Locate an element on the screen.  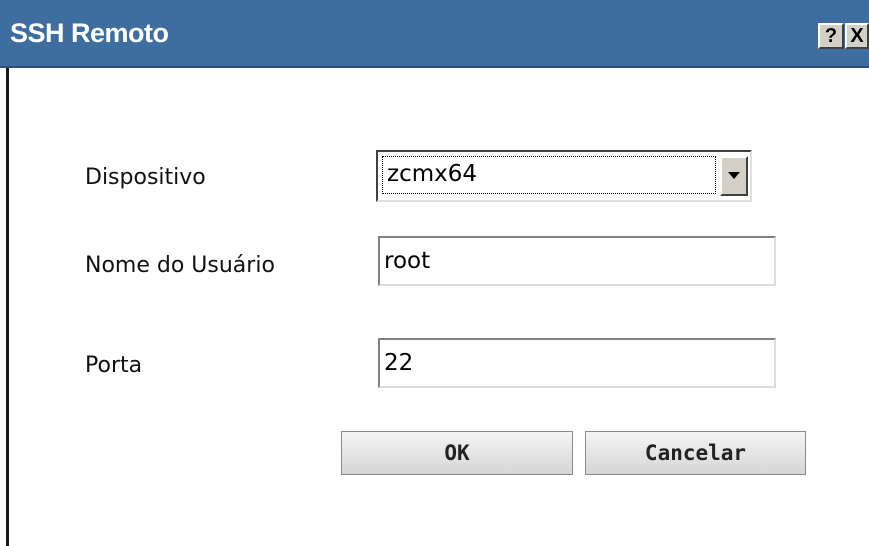
cancel-button: Cancelar is located at coordinates (695, 453).